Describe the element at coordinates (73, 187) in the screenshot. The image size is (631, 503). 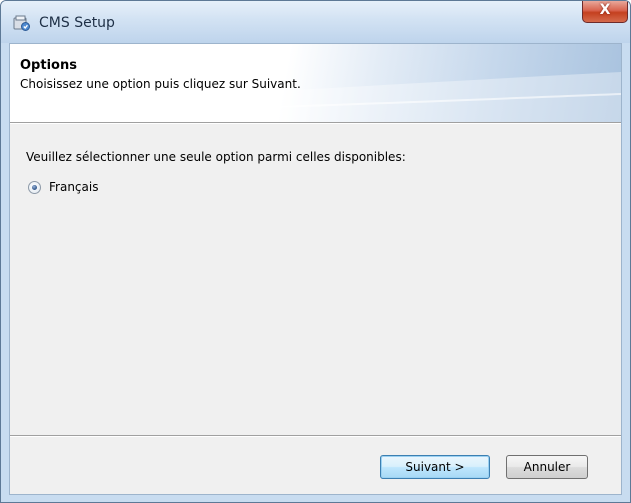
I see `option-label: Français` at that location.